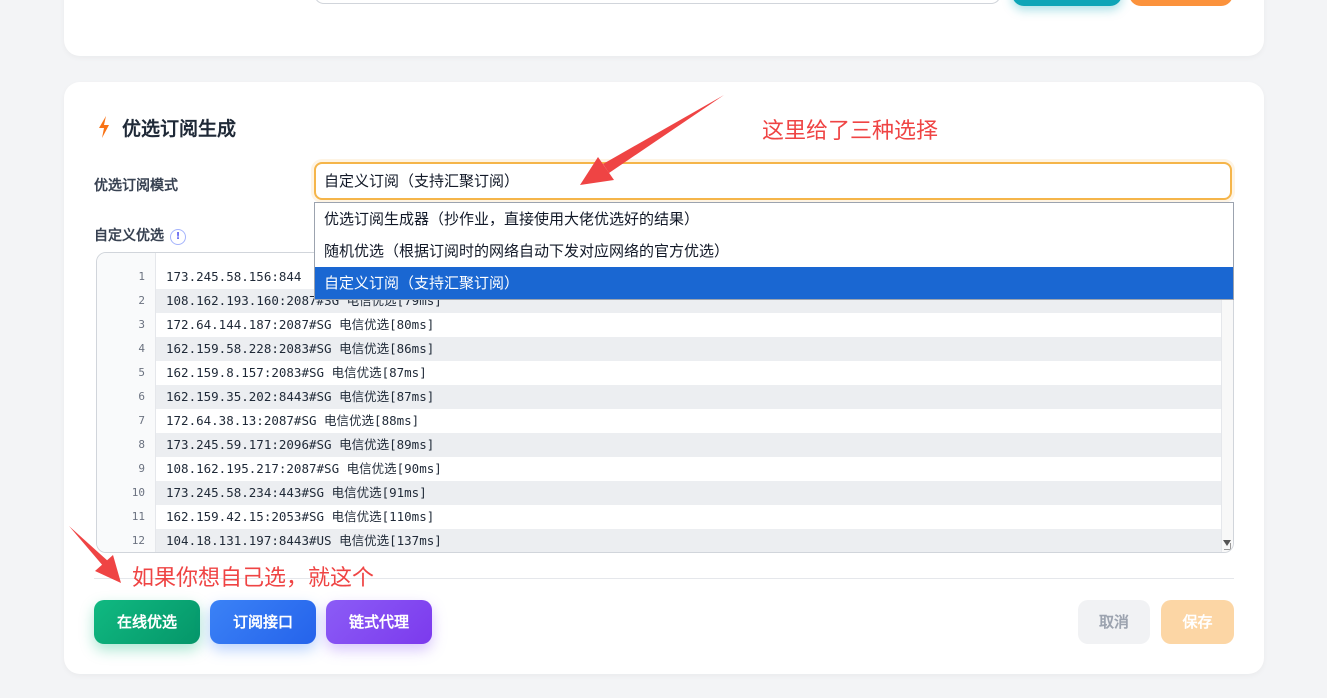  What do you see at coordinates (774, 219) in the screenshot?
I see `mode-option-1: 优选订阅生成器（抄作业，直接使用大佬优选好的结果）` at bounding box center [774, 219].